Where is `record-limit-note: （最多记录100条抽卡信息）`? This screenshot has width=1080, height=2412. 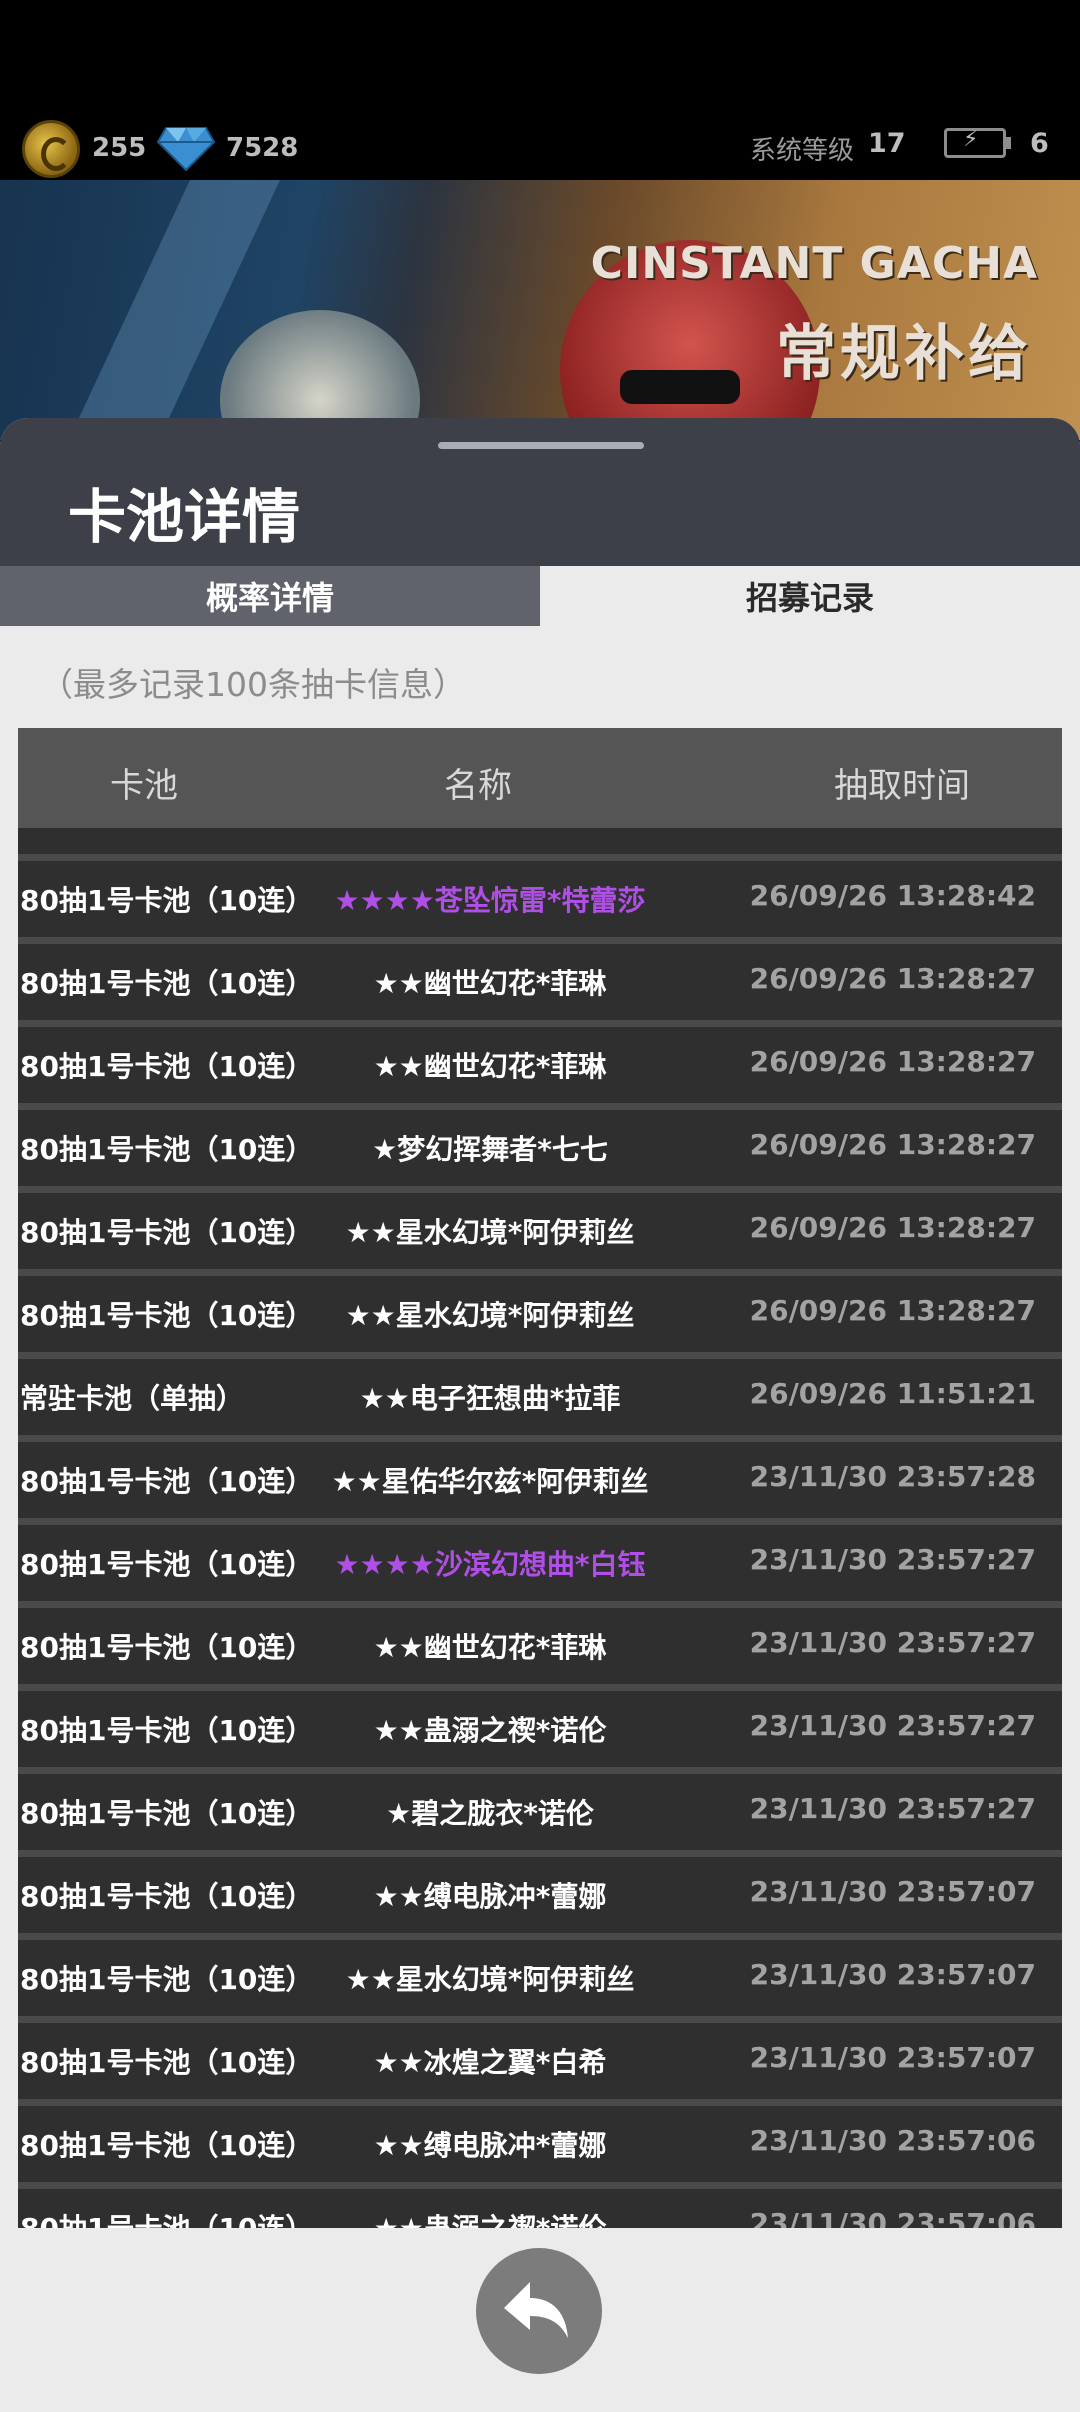
record-limit-note: （最多记录100条抽卡信息） is located at coordinates (253, 684).